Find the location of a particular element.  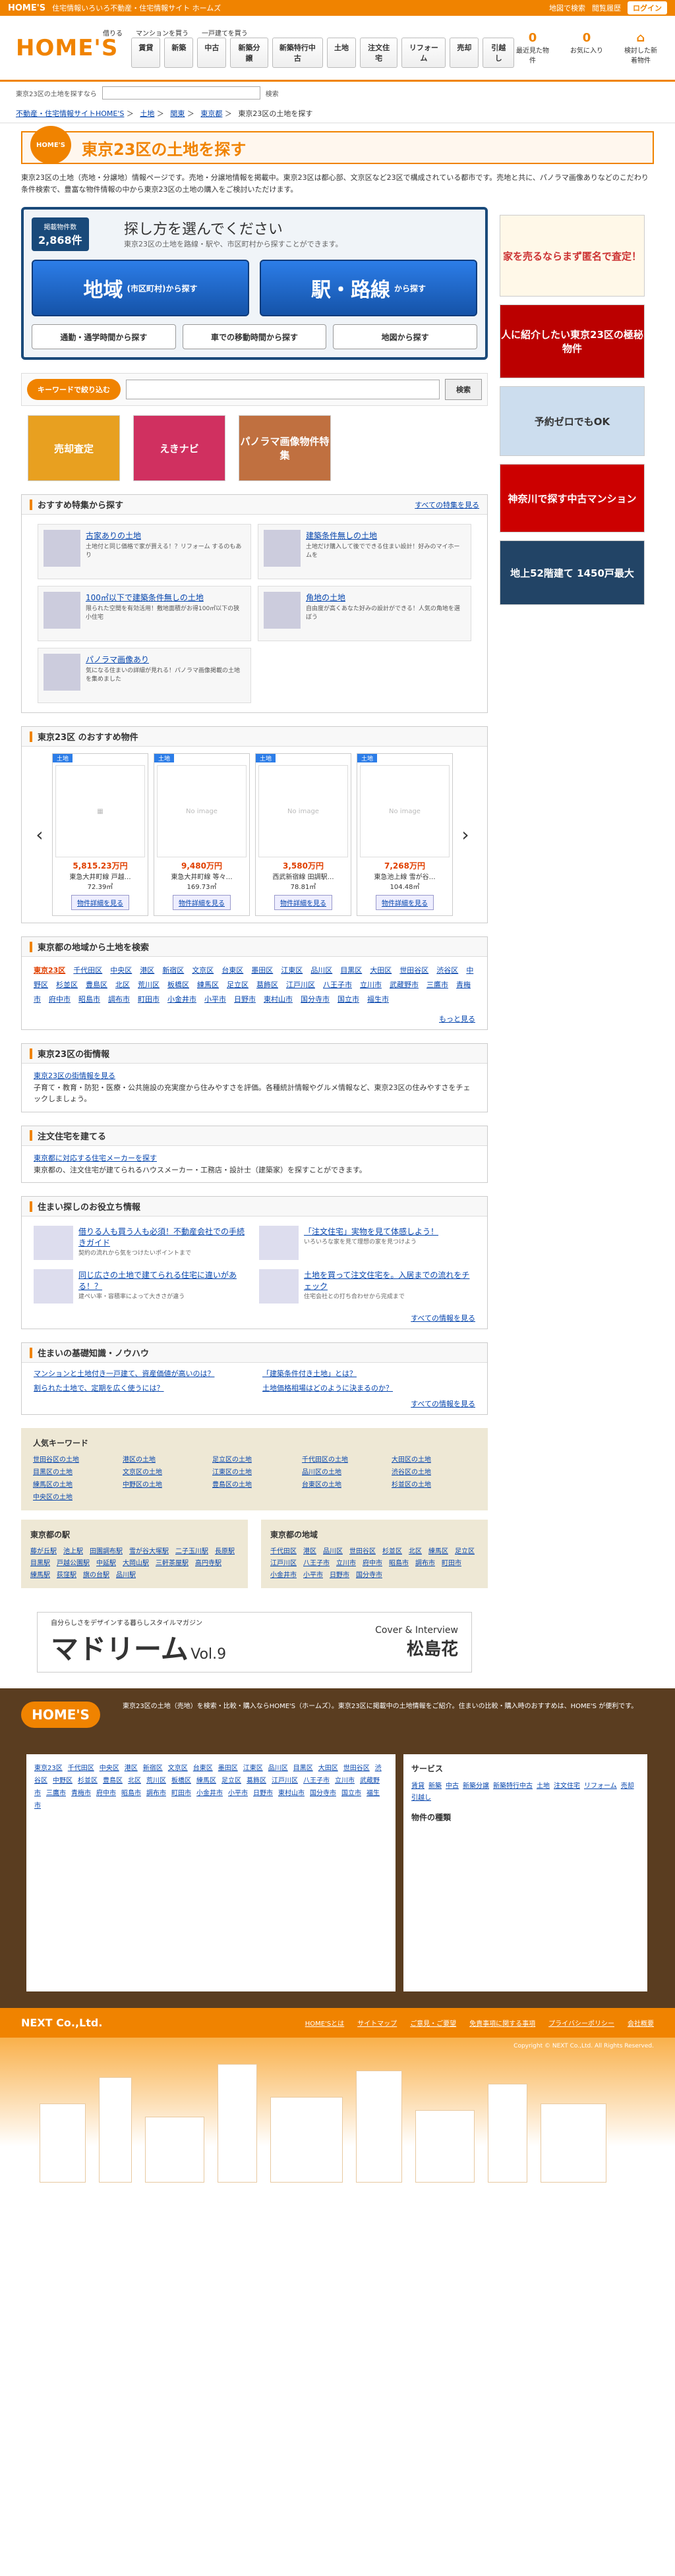

station-link: 長原駅 is located at coordinates (225, 1550).